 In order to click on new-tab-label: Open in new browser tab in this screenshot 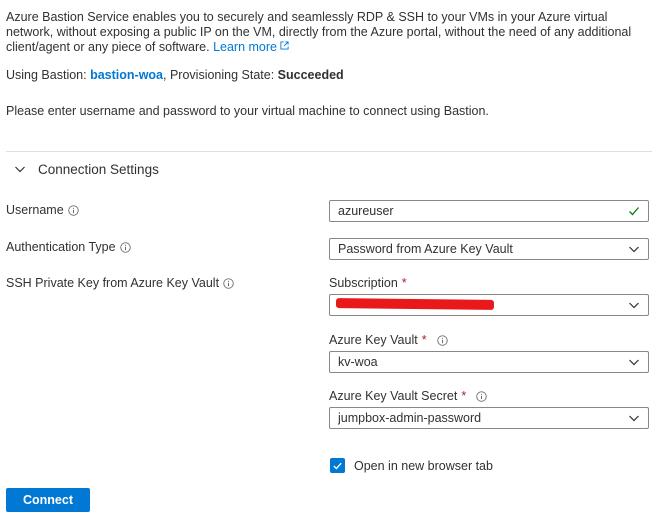, I will do `click(423, 466)`.